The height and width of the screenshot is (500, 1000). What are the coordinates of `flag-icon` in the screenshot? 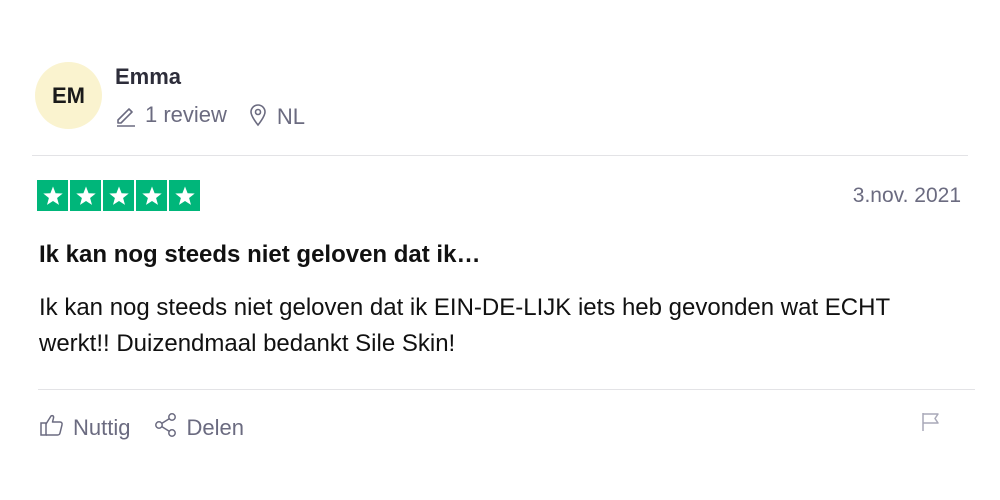 It's located at (931, 425).